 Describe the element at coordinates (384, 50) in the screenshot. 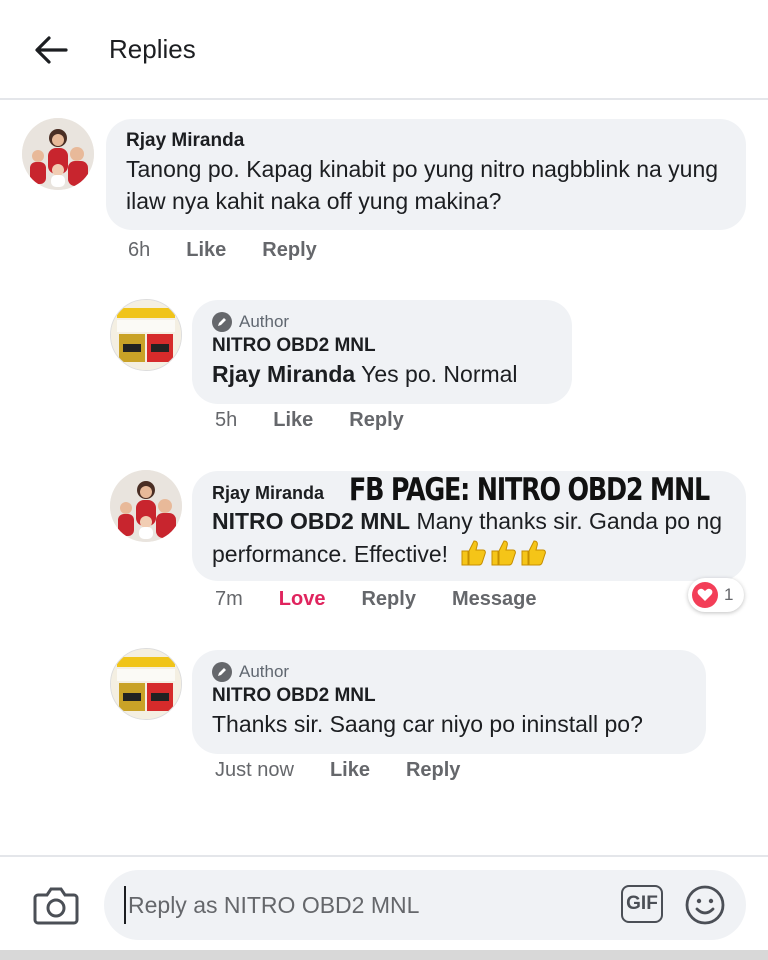

I see `top-bar: Replies` at that location.